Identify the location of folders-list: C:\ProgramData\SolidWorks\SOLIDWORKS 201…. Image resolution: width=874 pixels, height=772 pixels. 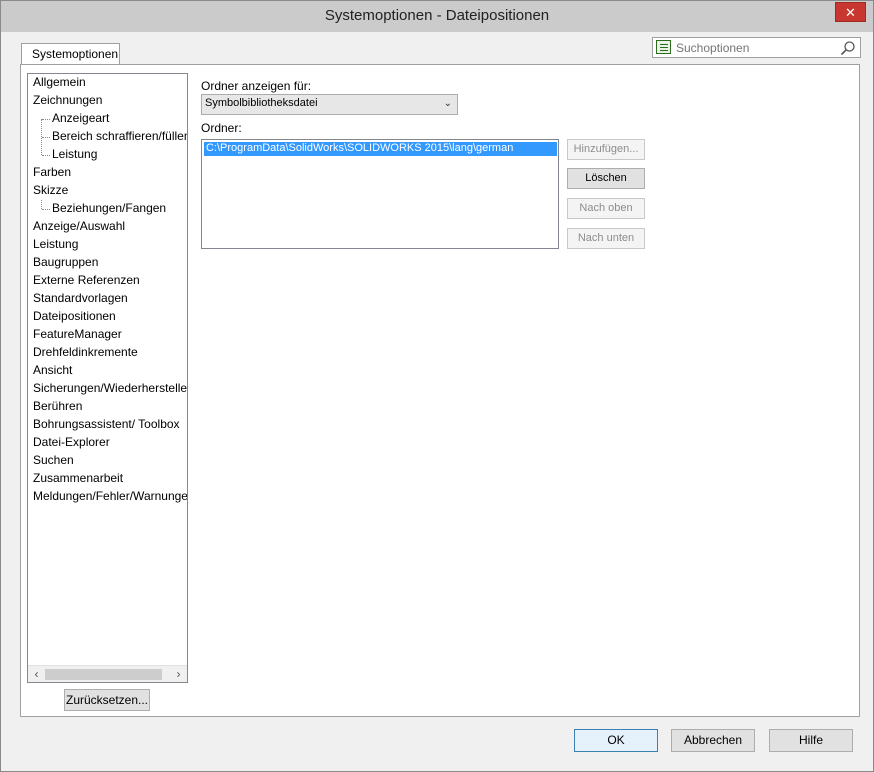
(380, 194).